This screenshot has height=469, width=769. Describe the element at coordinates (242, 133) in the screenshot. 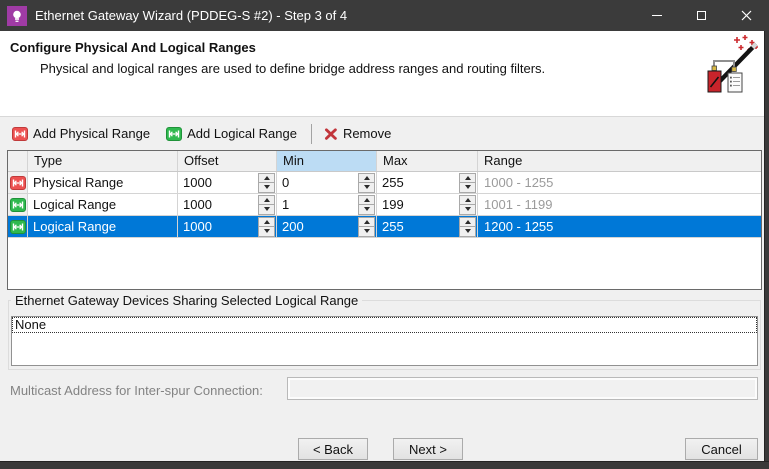

I see `add-logical-range-label: Add Logical Range` at that location.